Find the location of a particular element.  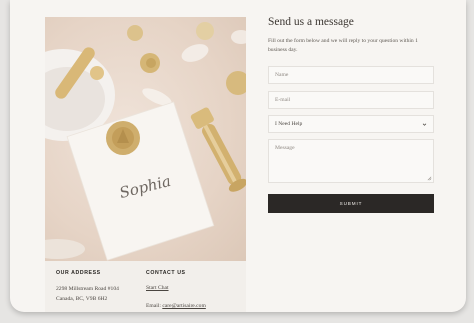

name-input is located at coordinates (351, 75).